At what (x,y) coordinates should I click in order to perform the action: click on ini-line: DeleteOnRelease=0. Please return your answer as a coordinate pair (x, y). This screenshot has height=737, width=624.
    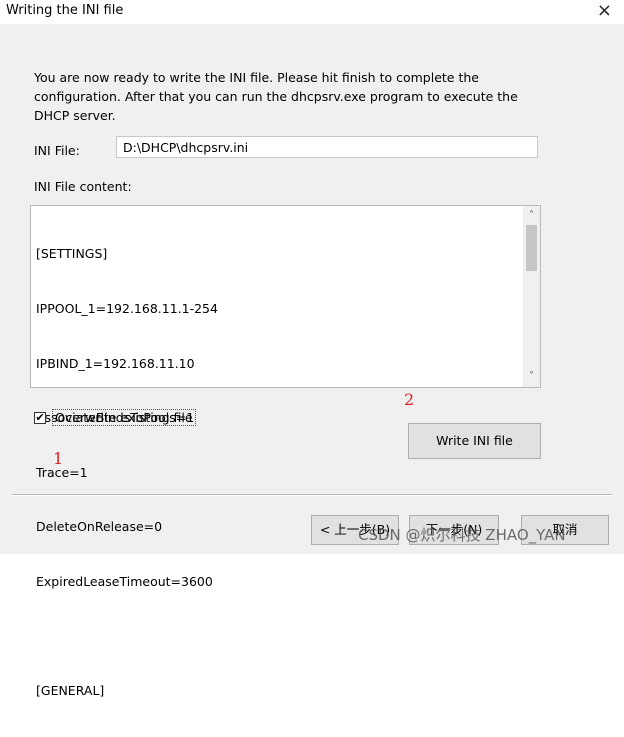
    Looking at the image, I should click on (99, 527).